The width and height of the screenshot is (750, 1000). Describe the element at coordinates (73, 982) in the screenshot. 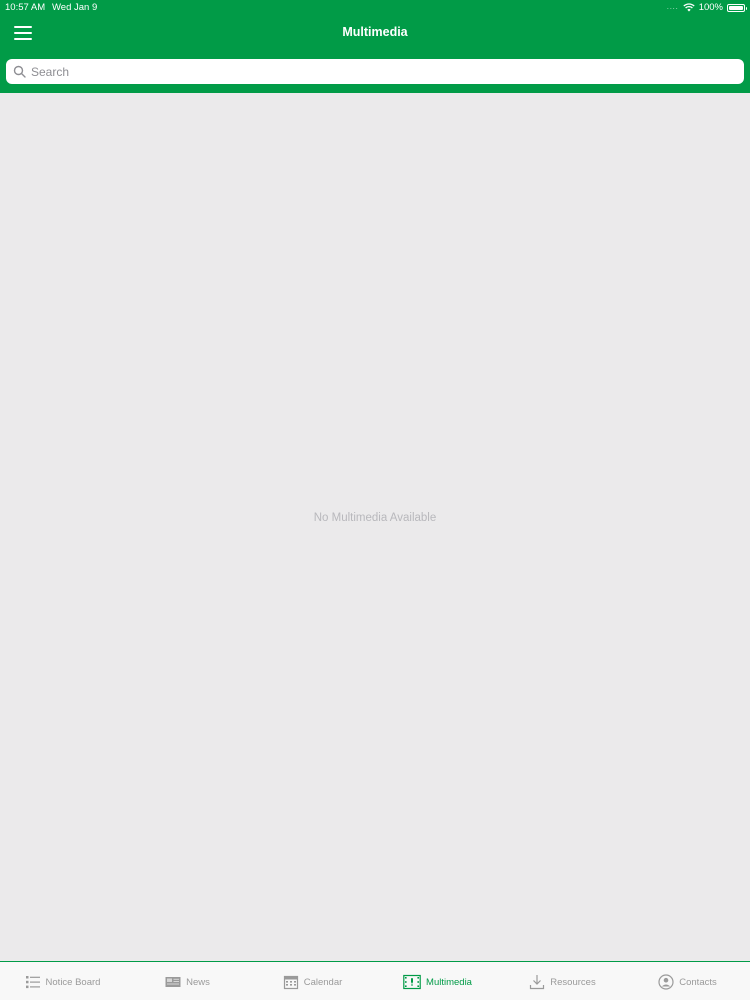

I see `tab-label: Notice Board` at that location.